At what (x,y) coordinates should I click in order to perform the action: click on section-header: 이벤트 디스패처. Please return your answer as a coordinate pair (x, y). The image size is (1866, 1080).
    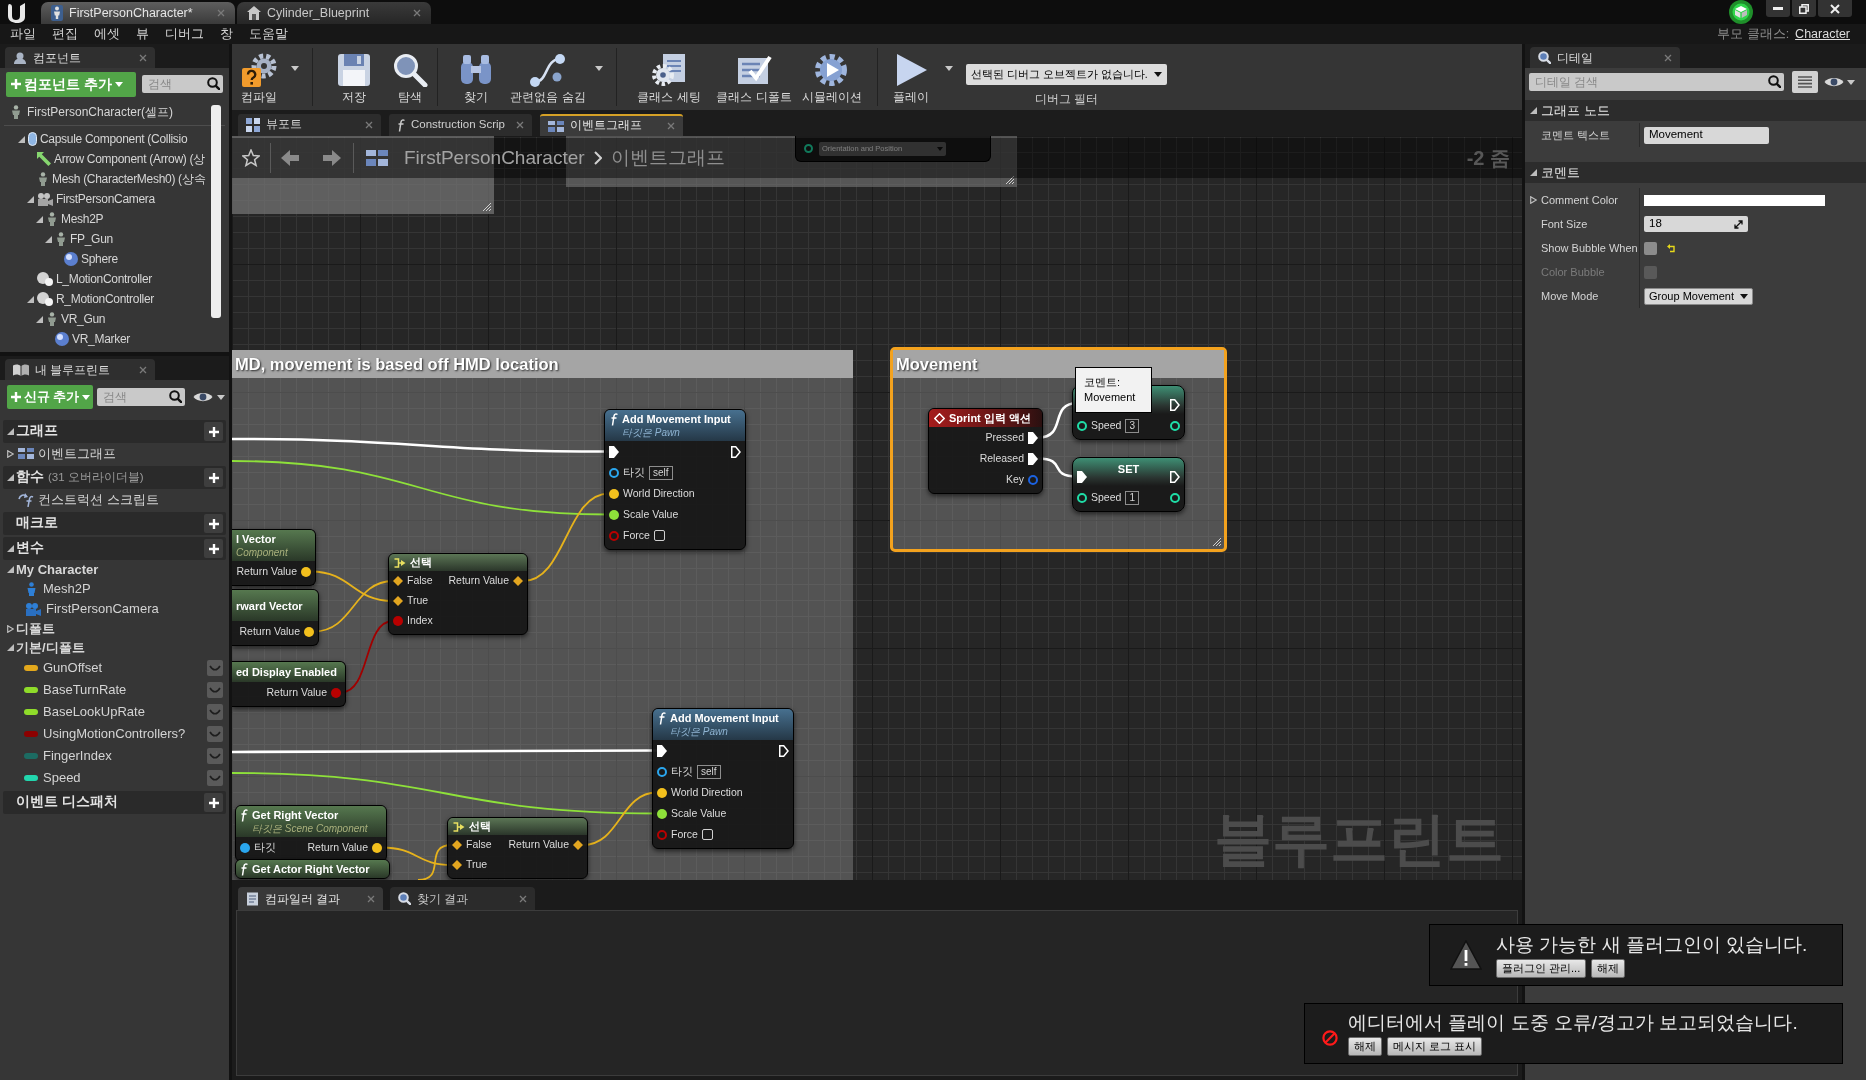
    Looking at the image, I should click on (114, 802).